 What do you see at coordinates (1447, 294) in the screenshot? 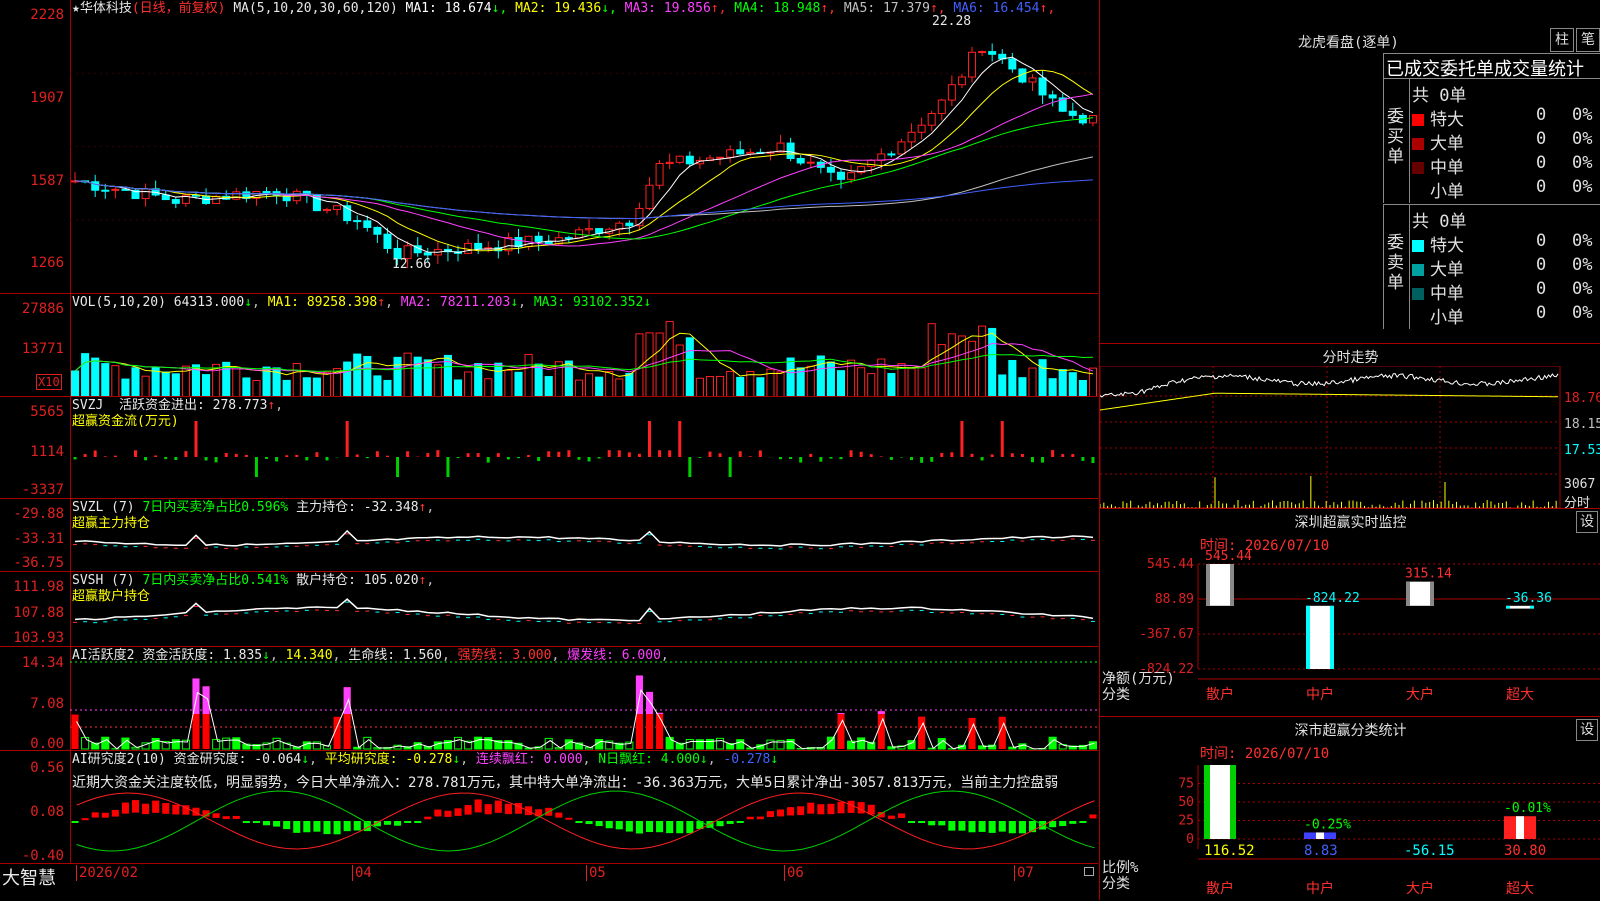
I see `order-type: 中单` at bounding box center [1447, 294].